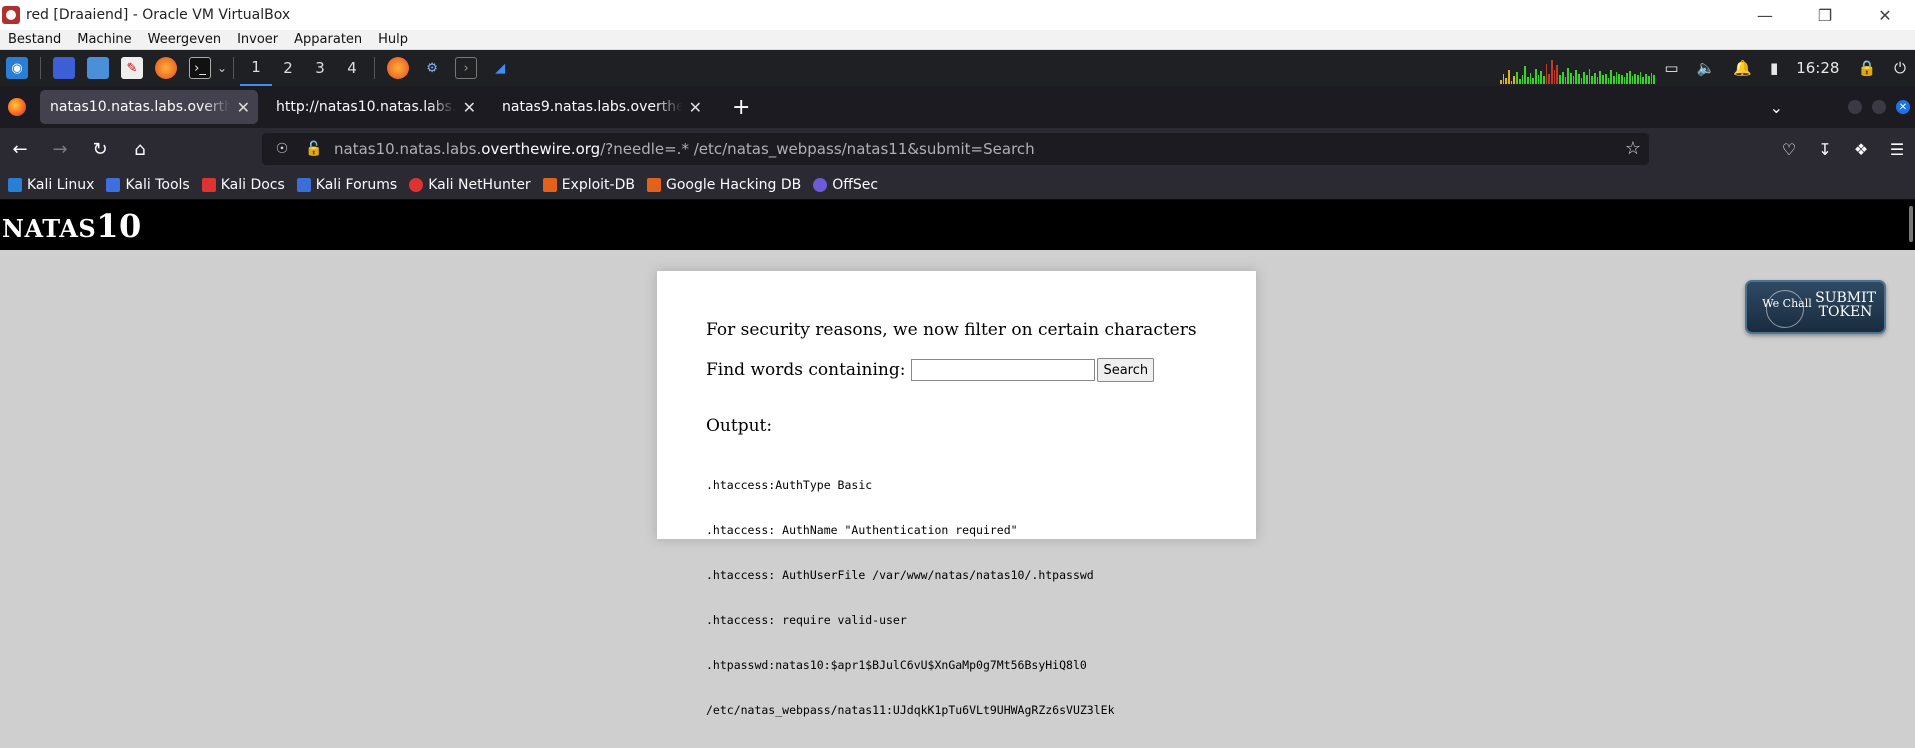 Image resolution: width=1915 pixels, height=748 pixels. I want to click on workspace-2: 2, so click(288, 68).